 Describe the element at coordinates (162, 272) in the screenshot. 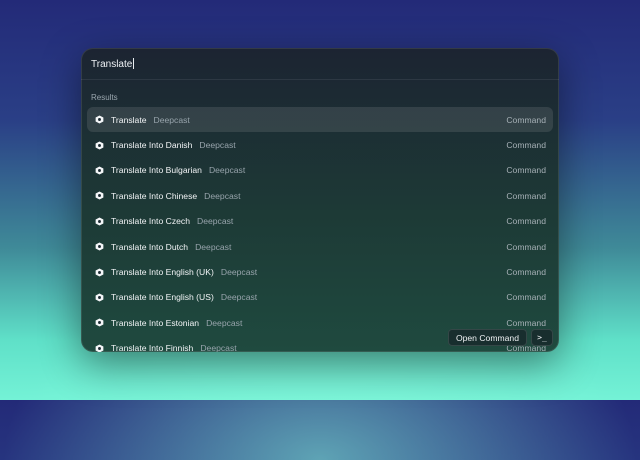

I see `result-title: Translate Into English (UK)` at that location.